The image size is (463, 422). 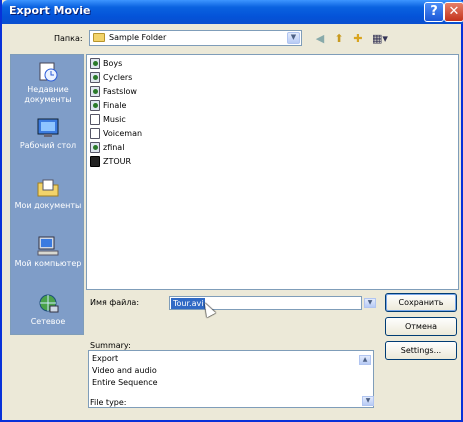 I want to click on list-item: Fastslow, so click(x=113, y=91).